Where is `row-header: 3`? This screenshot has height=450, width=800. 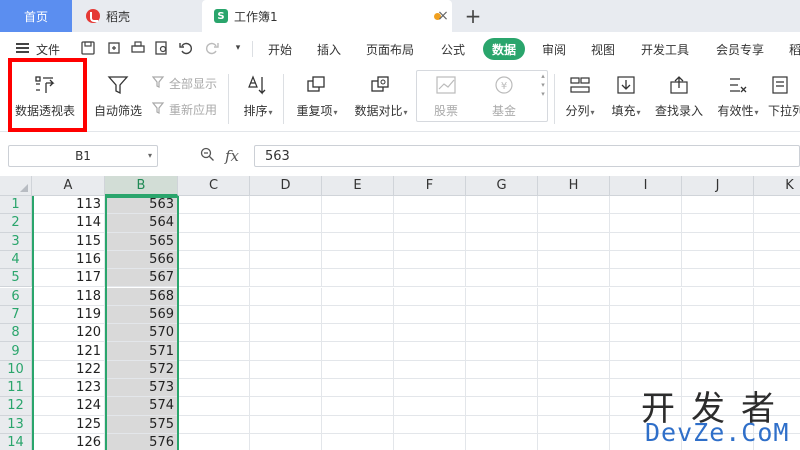
row-header: 3 is located at coordinates (16, 241).